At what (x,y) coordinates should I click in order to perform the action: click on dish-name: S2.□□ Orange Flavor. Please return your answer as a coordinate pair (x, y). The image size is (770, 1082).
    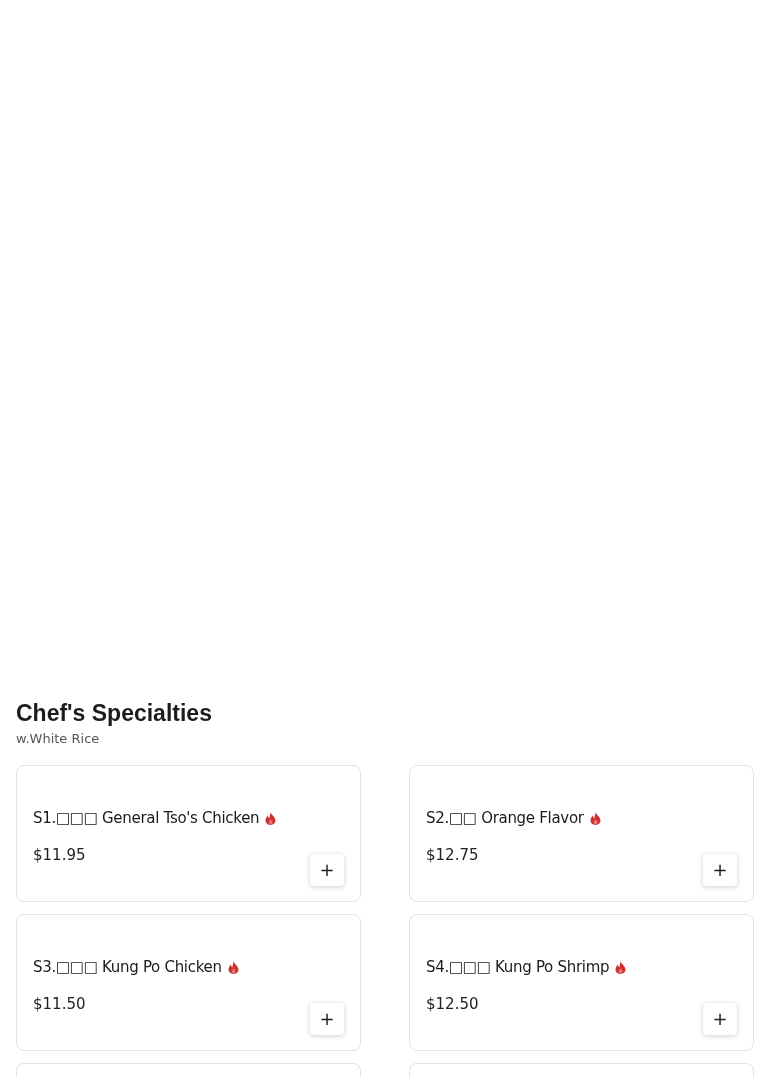
    Looking at the image, I should click on (505, 818).